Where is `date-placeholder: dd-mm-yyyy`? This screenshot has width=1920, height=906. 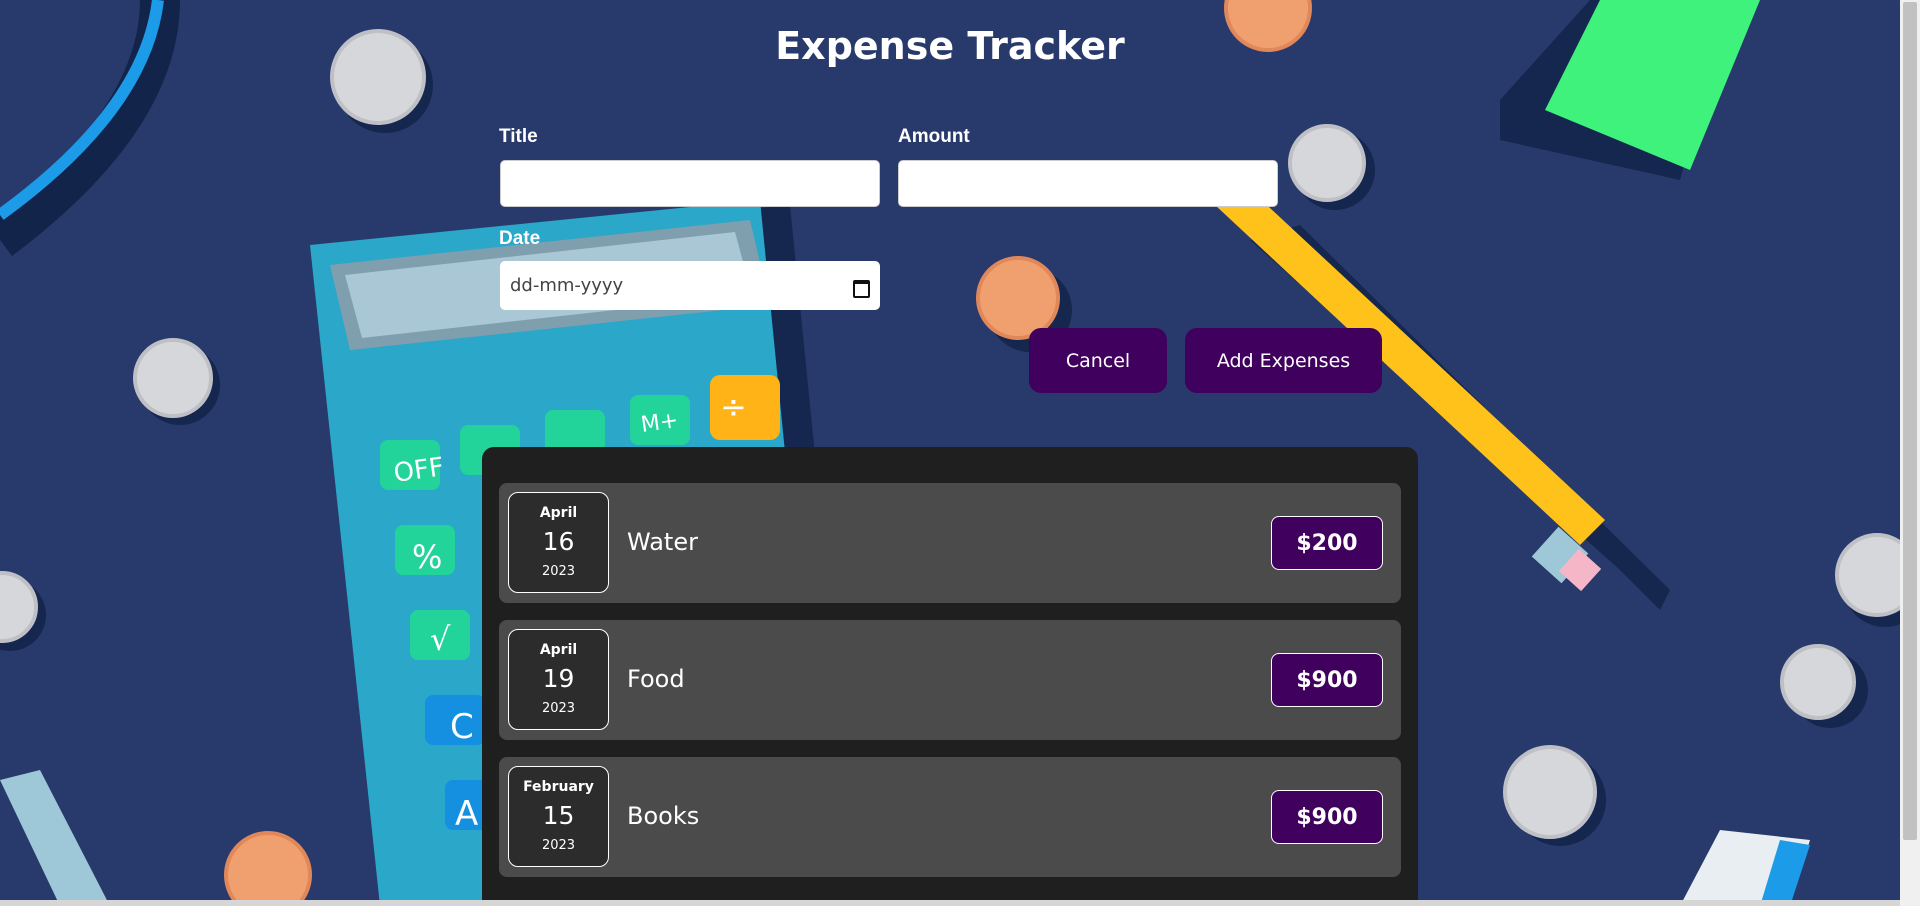 date-placeholder: dd-mm-yyyy is located at coordinates (567, 285).